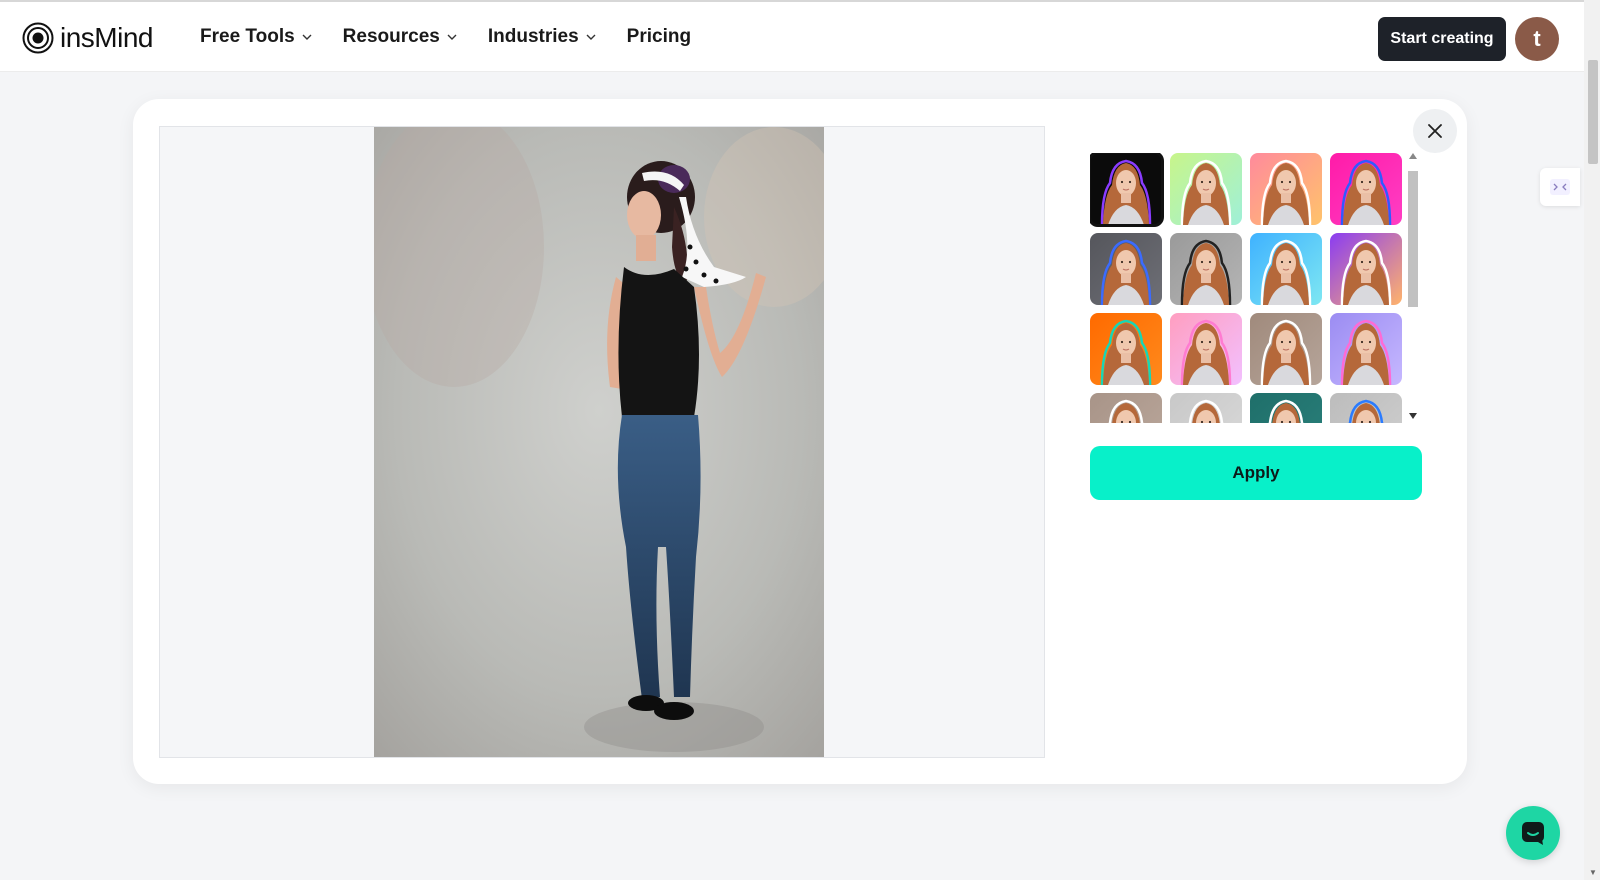 The width and height of the screenshot is (1600, 880). I want to click on chat-icon, so click(1533, 833).